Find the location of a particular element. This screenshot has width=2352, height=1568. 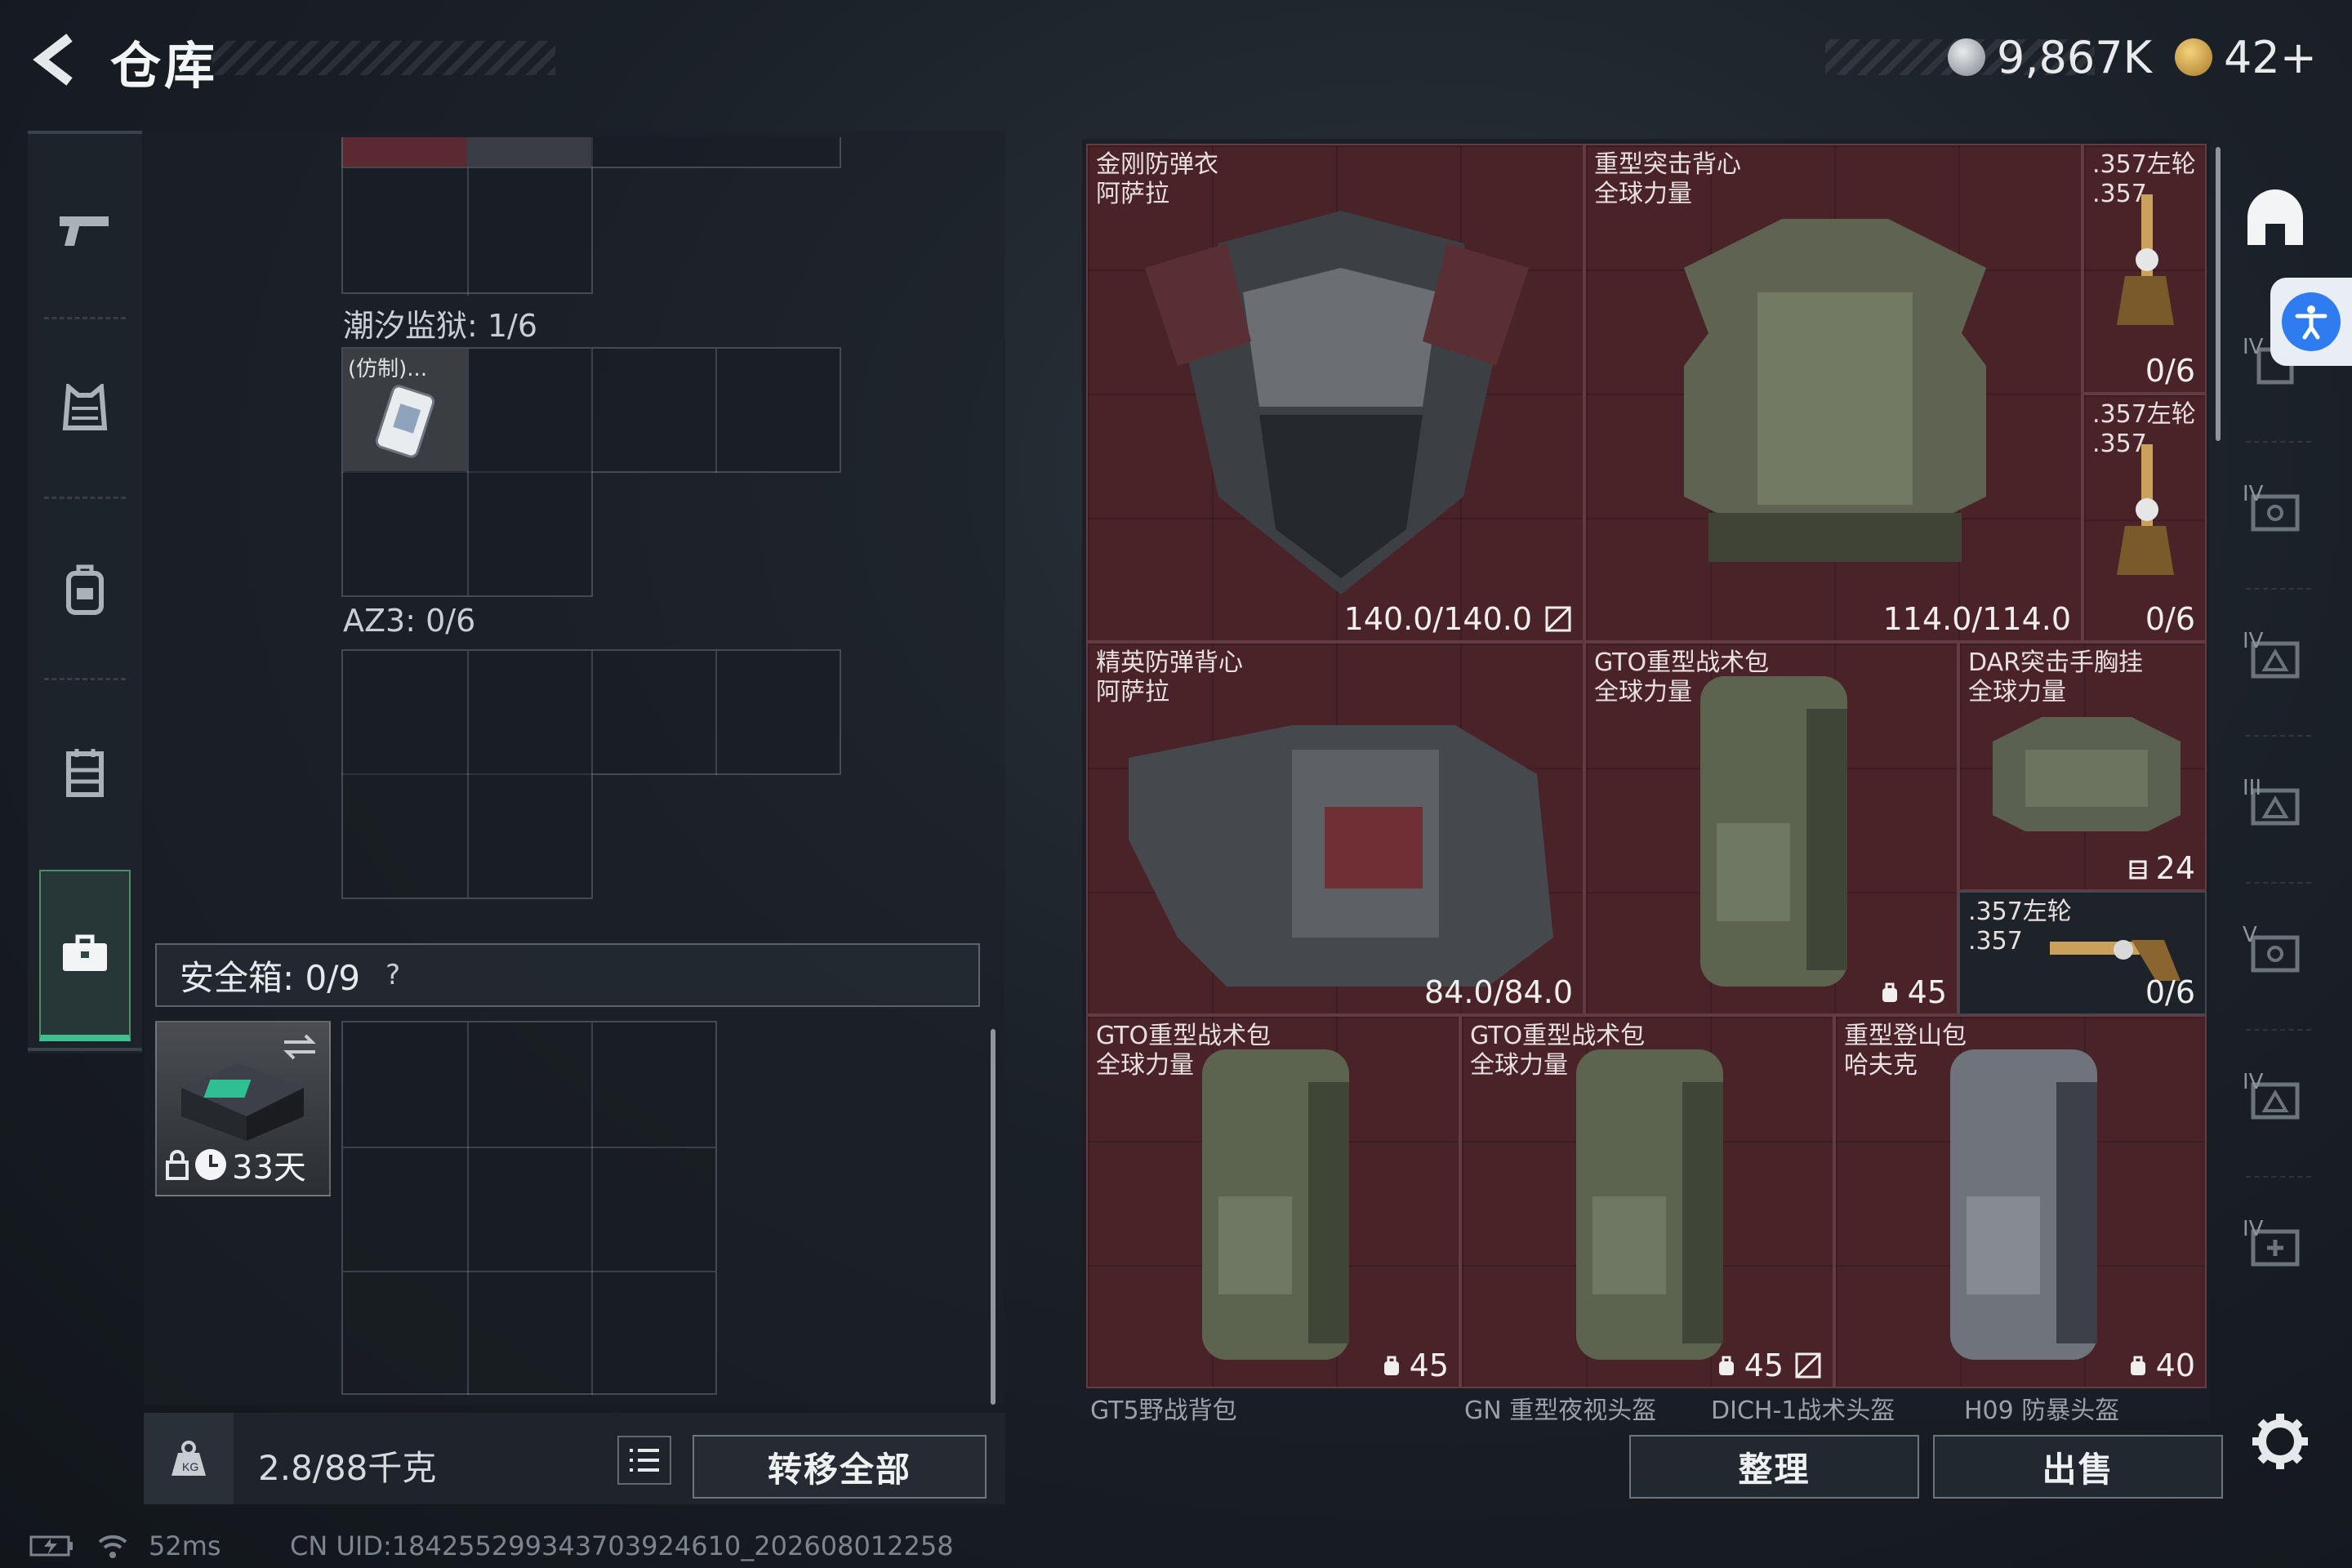

partial-item is located at coordinates (405, 152).